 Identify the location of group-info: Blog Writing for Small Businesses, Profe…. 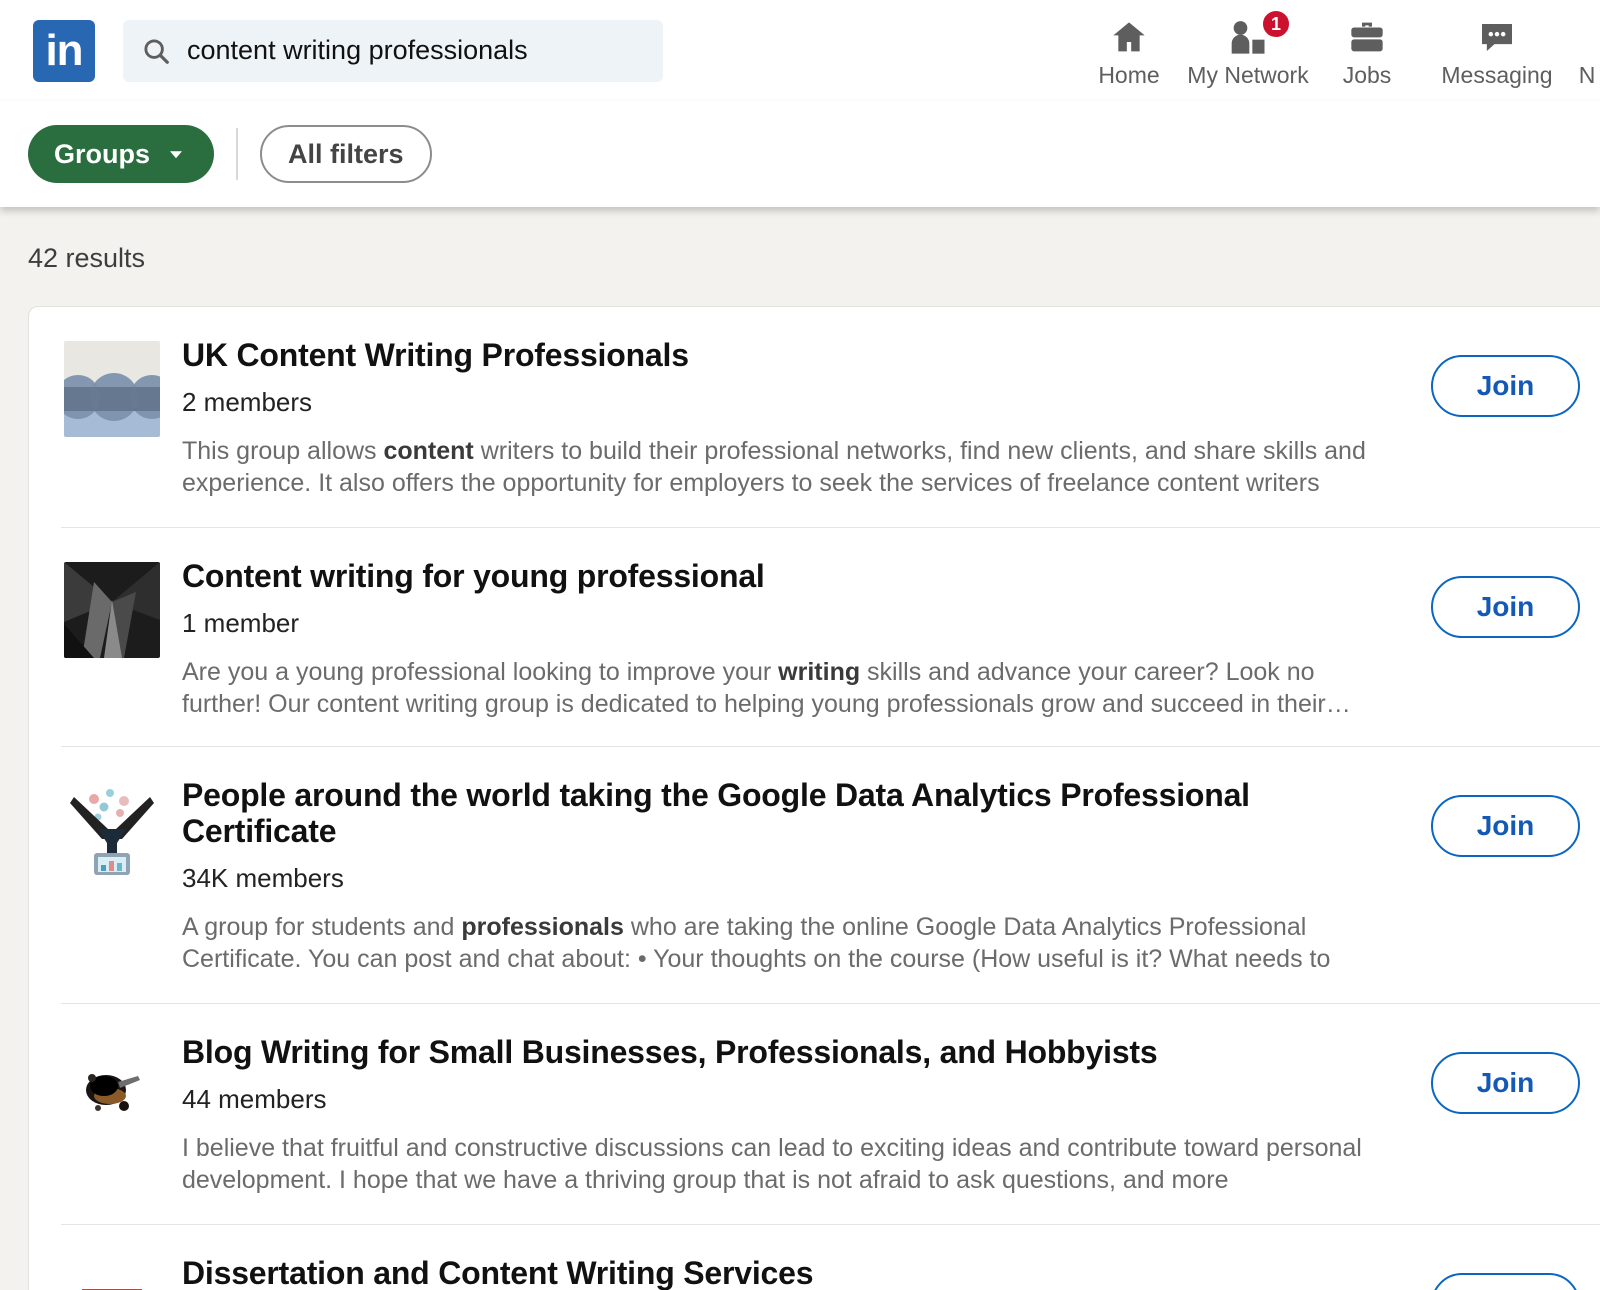
(790, 1116).